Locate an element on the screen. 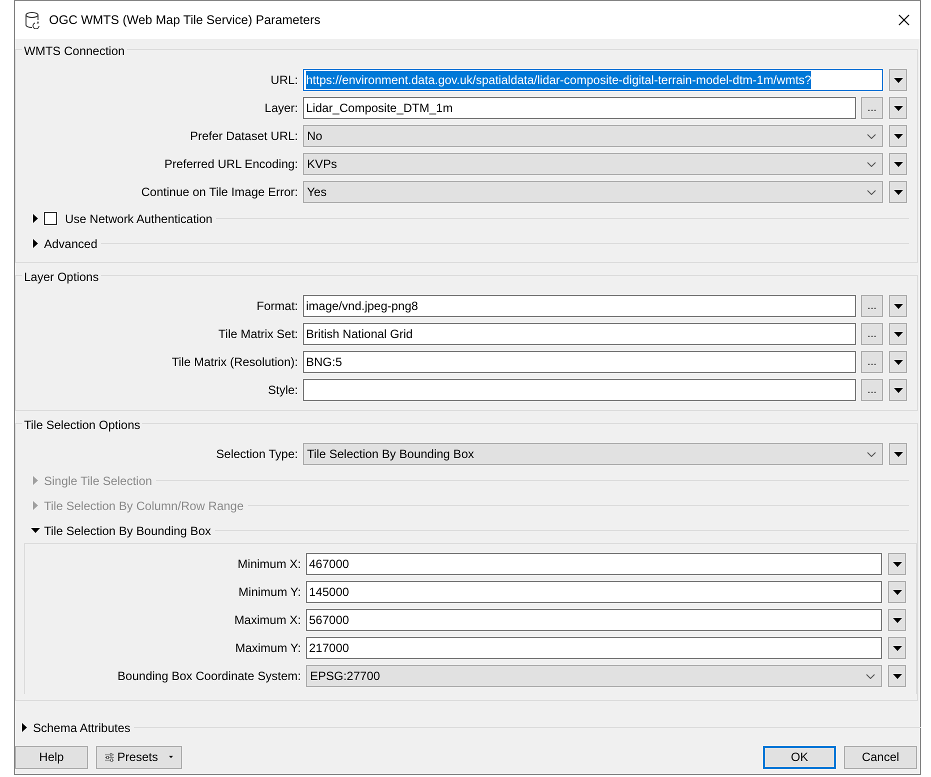  field-label: Maximum X: is located at coordinates (267, 620).